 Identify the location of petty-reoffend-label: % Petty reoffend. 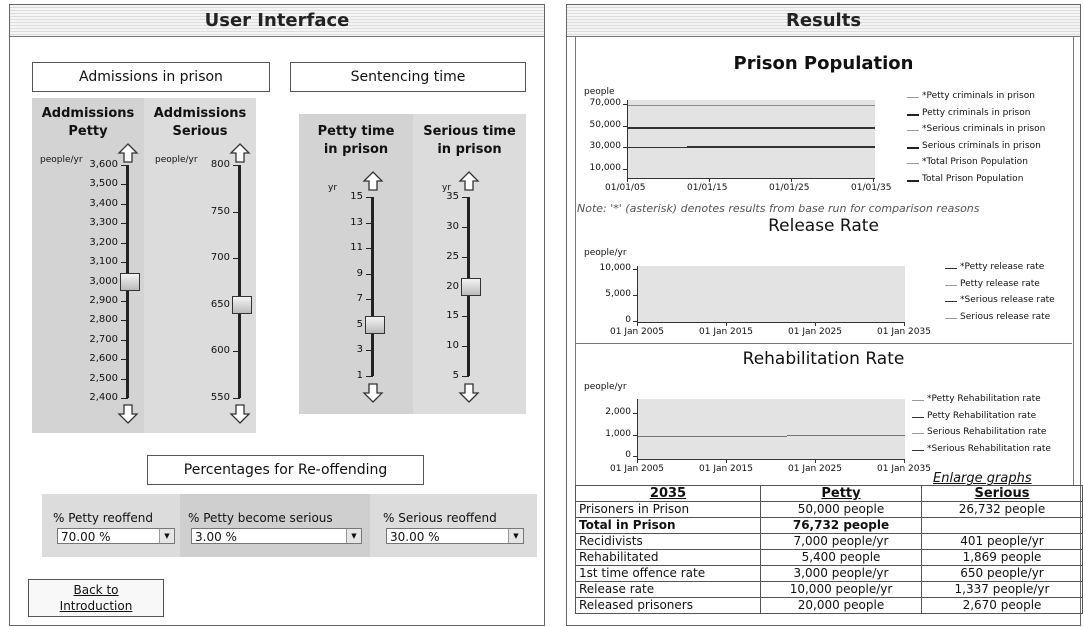
(103, 518).